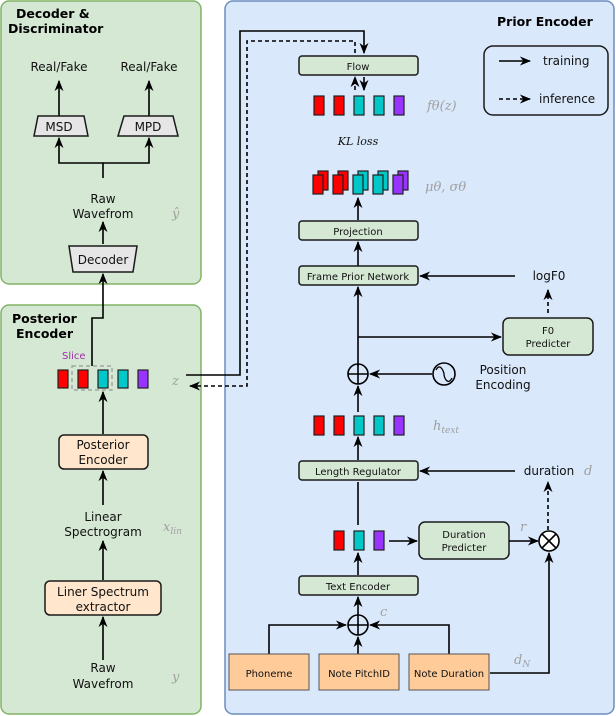 This screenshot has width=616, height=716. What do you see at coordinates (103, 592) in the screenshot?
I see `extractor-label-1: Liner Spectrum` at bounding box center [103, 592].